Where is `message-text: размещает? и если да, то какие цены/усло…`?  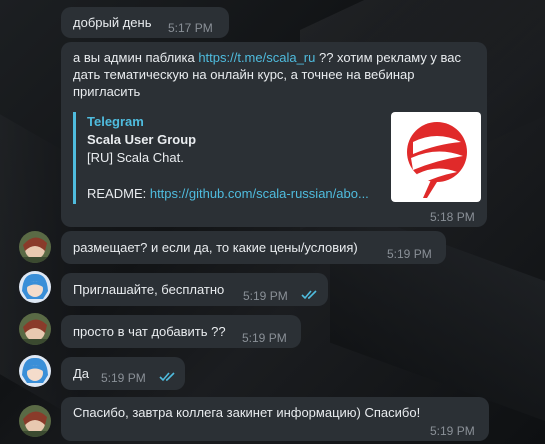
message-text: размещает? и если да, то какие цены/усло… is located at coordinates (215, 247).